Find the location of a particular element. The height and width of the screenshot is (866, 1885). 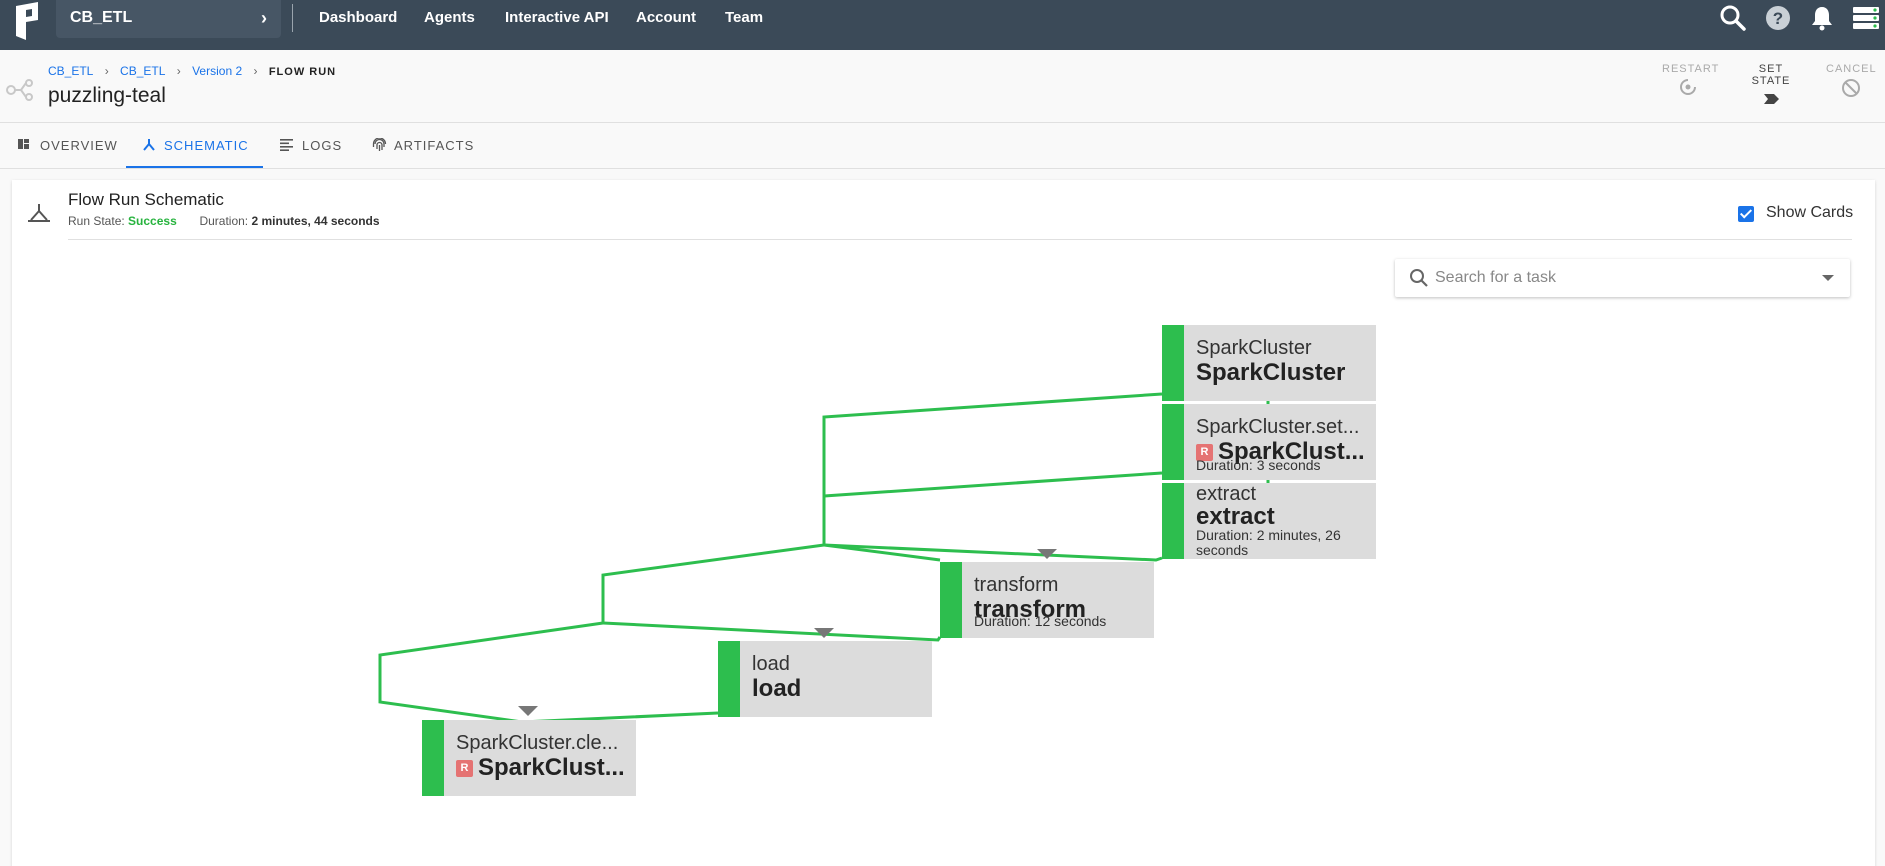

nav-team: Team is located at coordinates (744, 18).